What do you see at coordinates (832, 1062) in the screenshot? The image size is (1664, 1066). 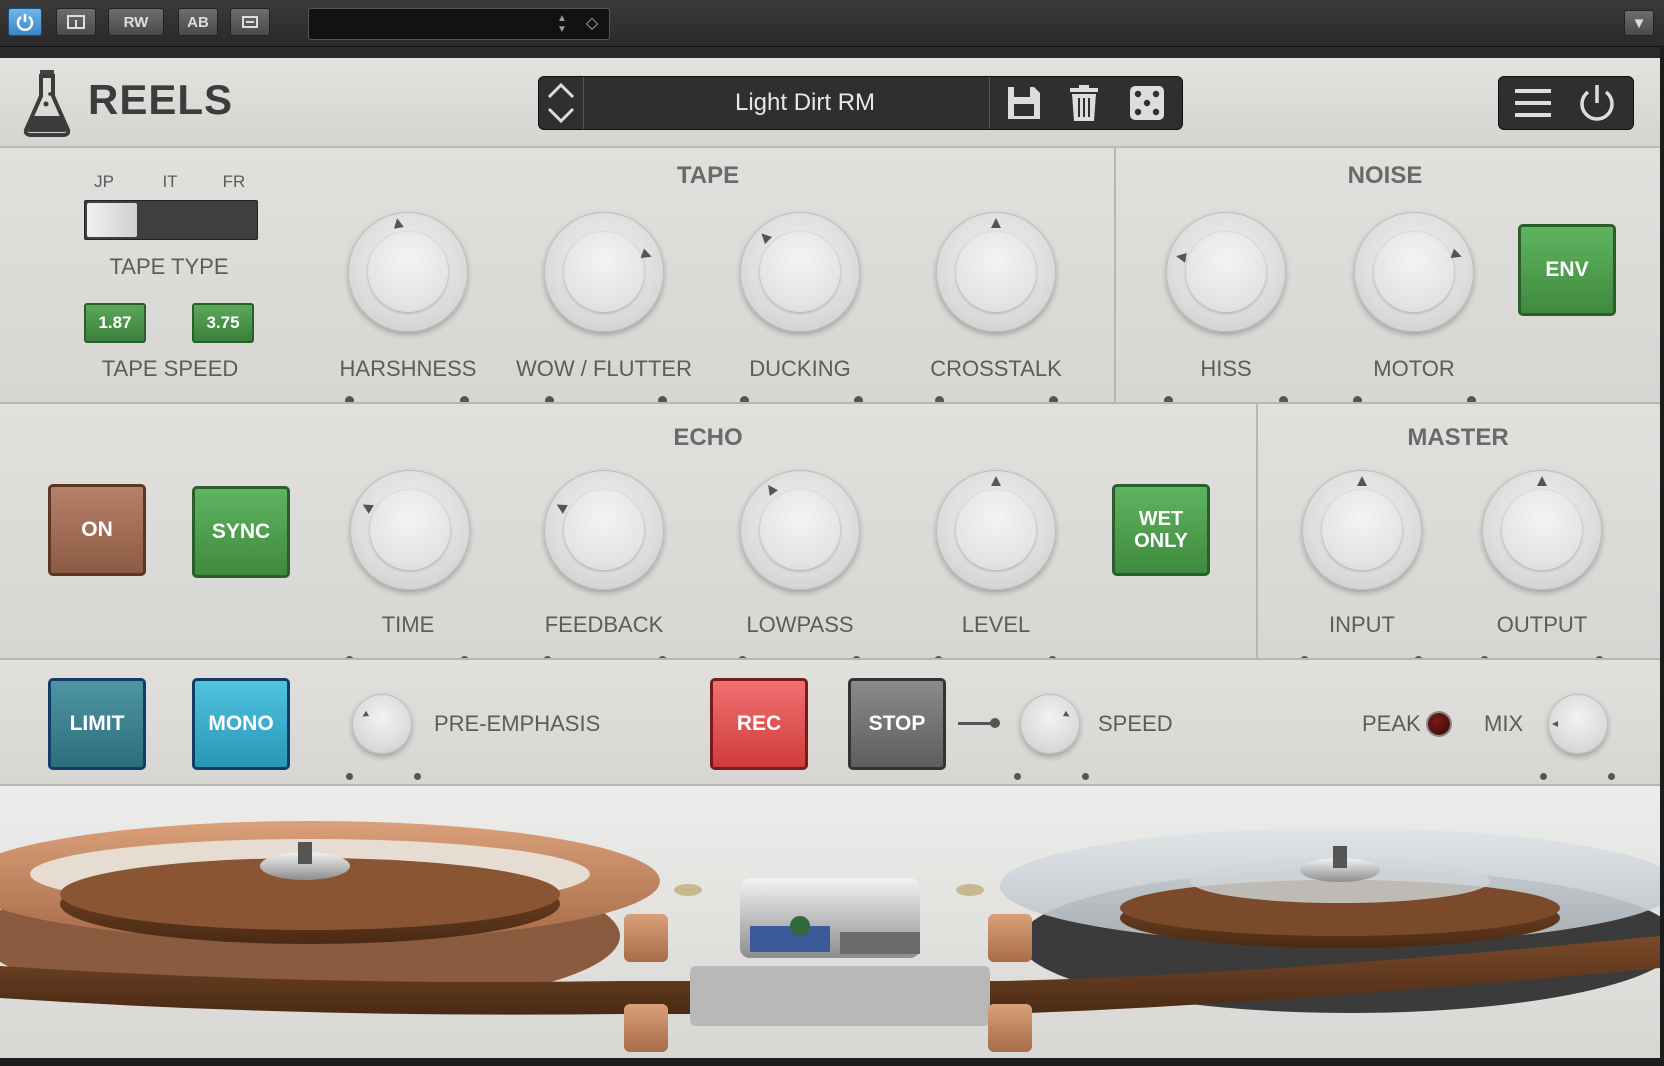 I see `window-bottom-edge` at bounding box center [832, 1062].